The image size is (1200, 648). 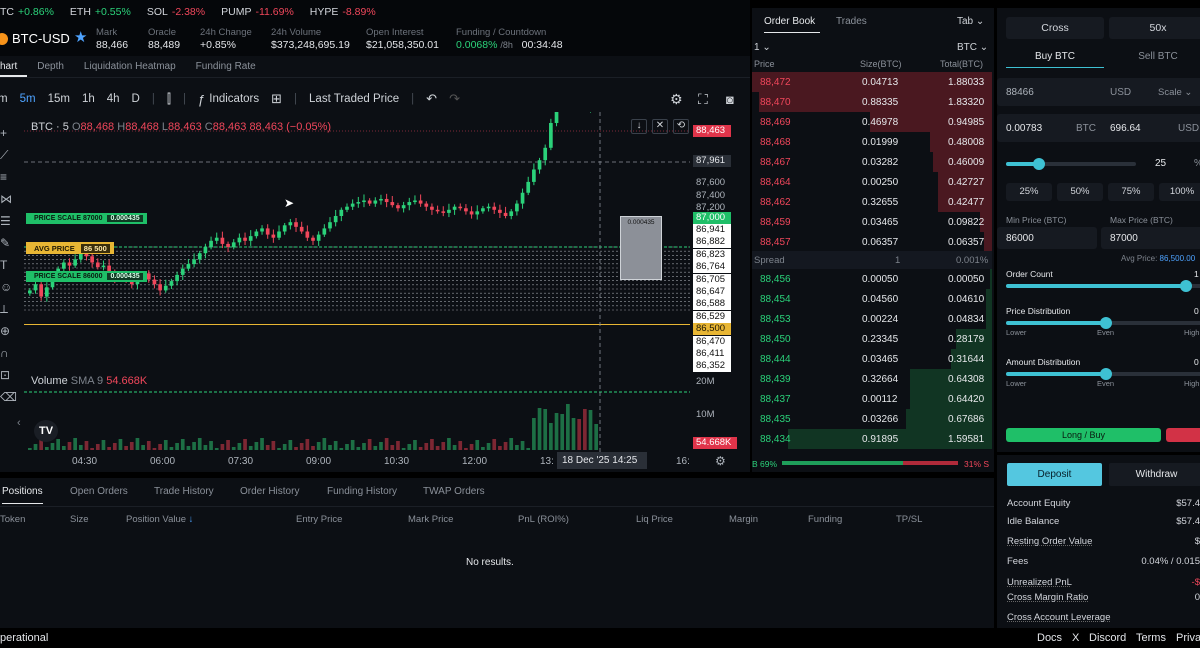 What do you see at coordinates (872, 142) in the screenshot?
I see `ask-row: 88,468 0.01999 0.48008` at bounding box center [872, 142].